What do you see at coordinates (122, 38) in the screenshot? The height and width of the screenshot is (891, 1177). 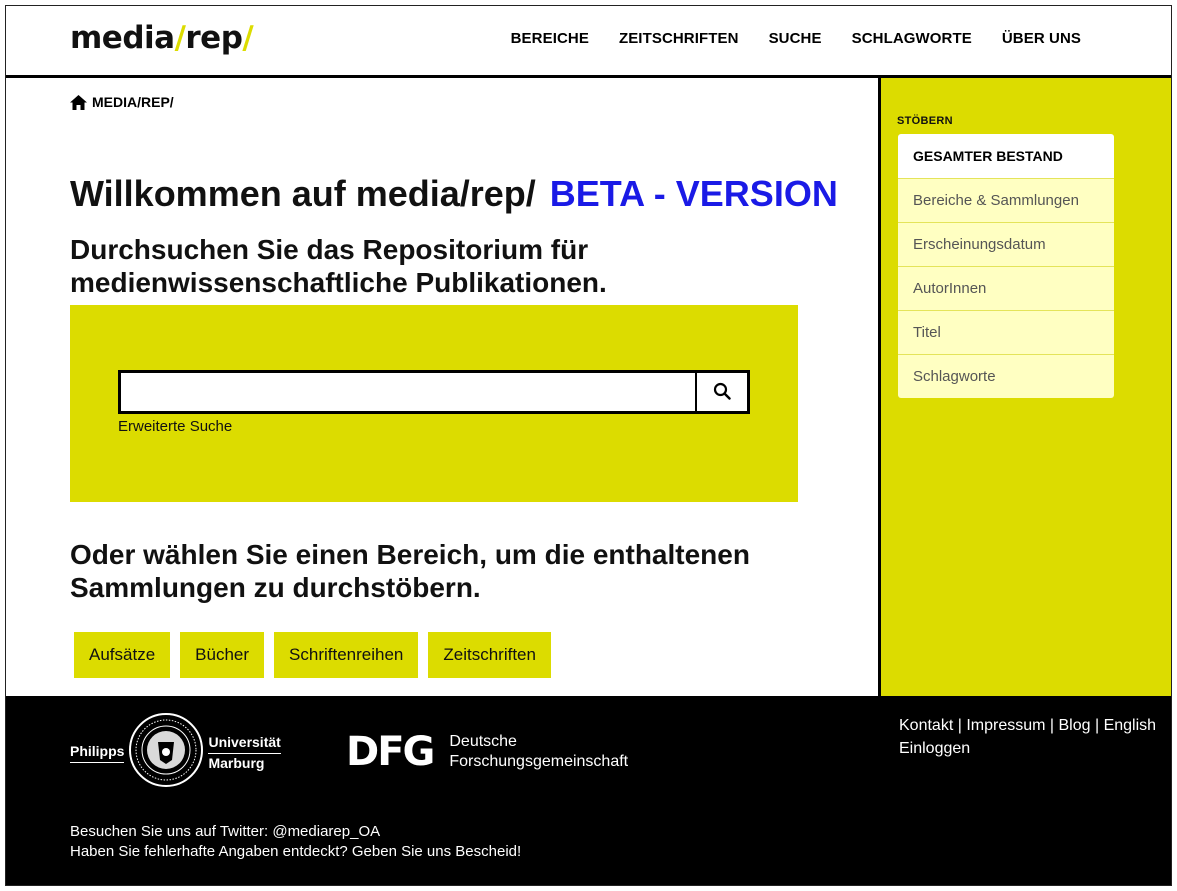 I see `logo-media: media` at bounding box center [122, 38].